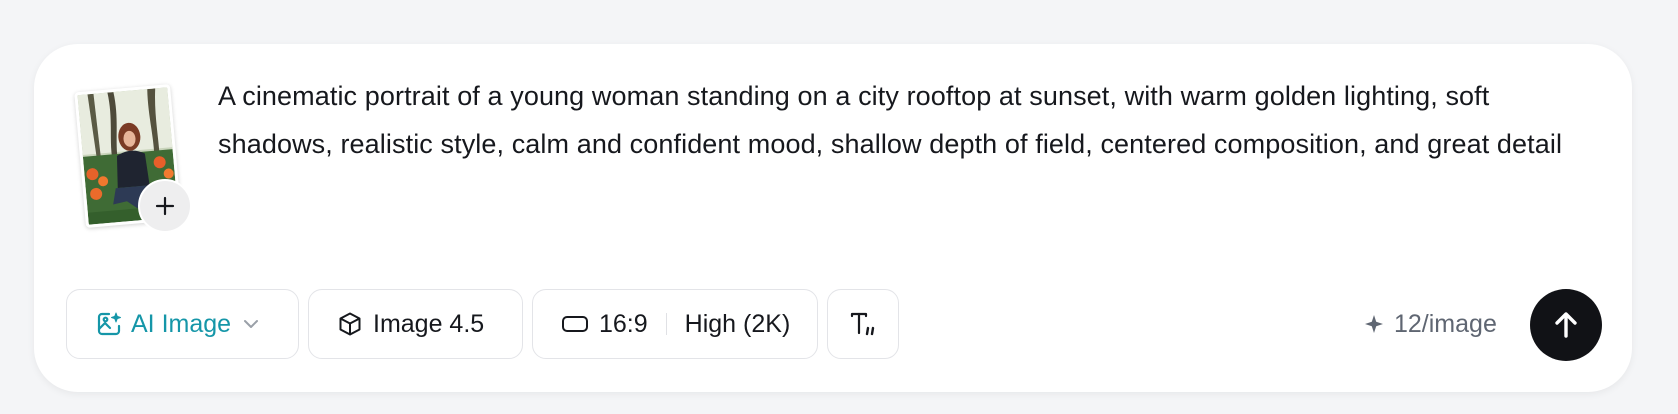 The height and width of the screenshot is (414, 1678). I want to click on plus-icon, so click(165, 206).